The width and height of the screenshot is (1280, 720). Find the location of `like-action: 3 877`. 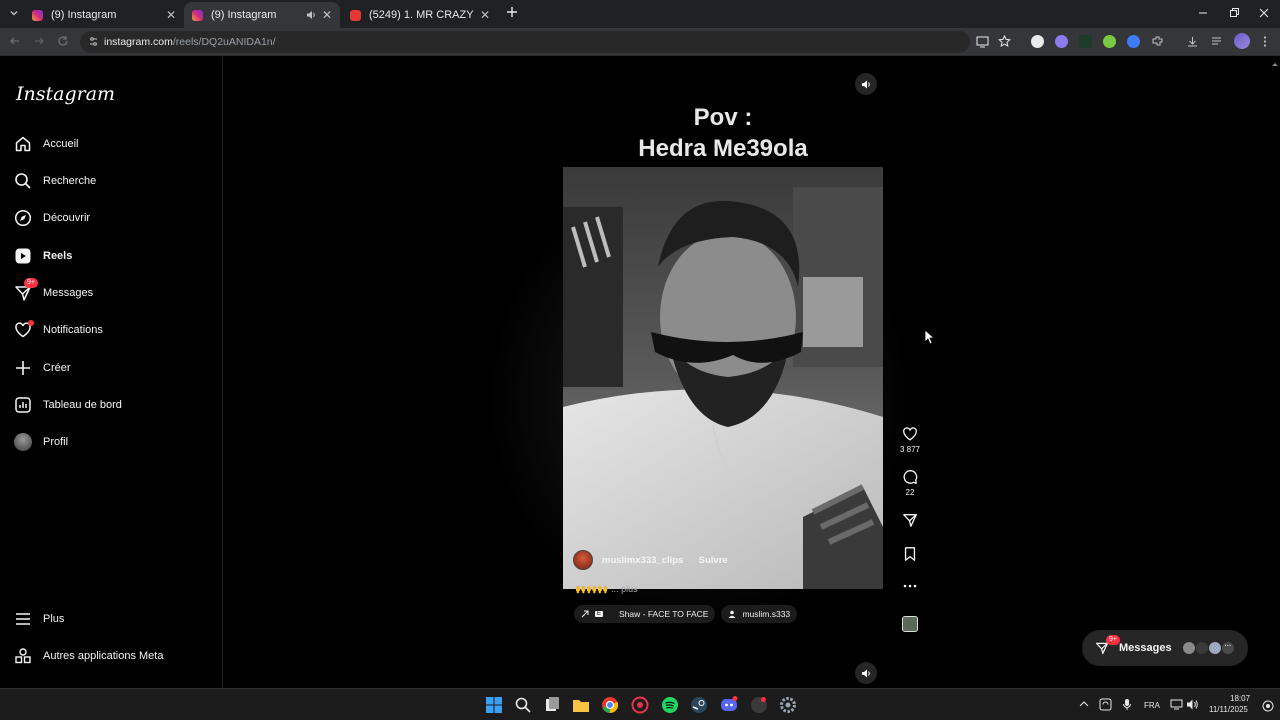

like-action: 3 877 is located at coordinates (910, 440).